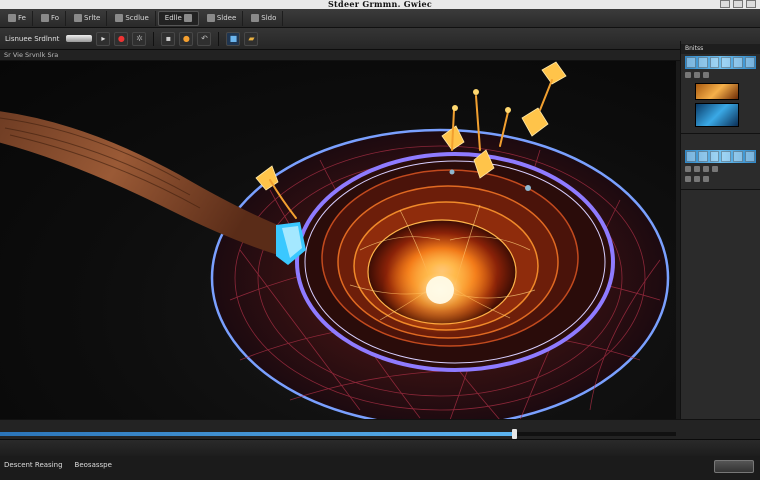 This screenshot has width=760, height=480. I want to click on cursor-icon: ▸, so click(103, 38).